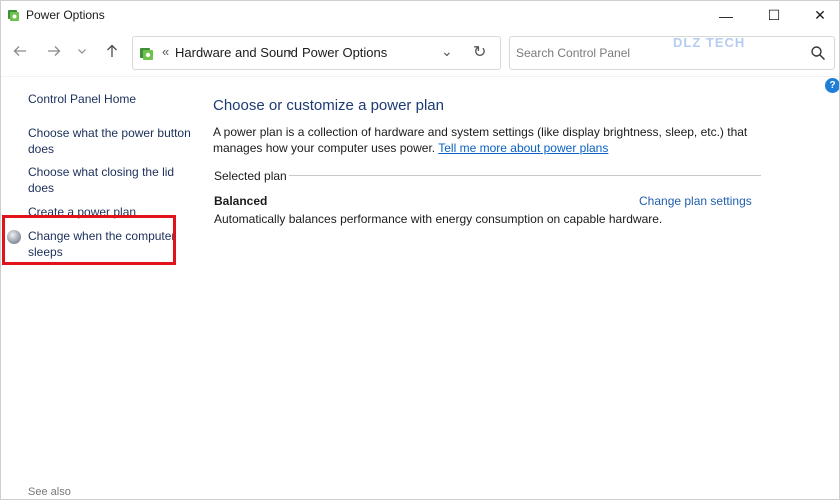  I want to click on address-bar: « Hardware and Sound › Power Options ⌄ ↻, so click(316, 53).